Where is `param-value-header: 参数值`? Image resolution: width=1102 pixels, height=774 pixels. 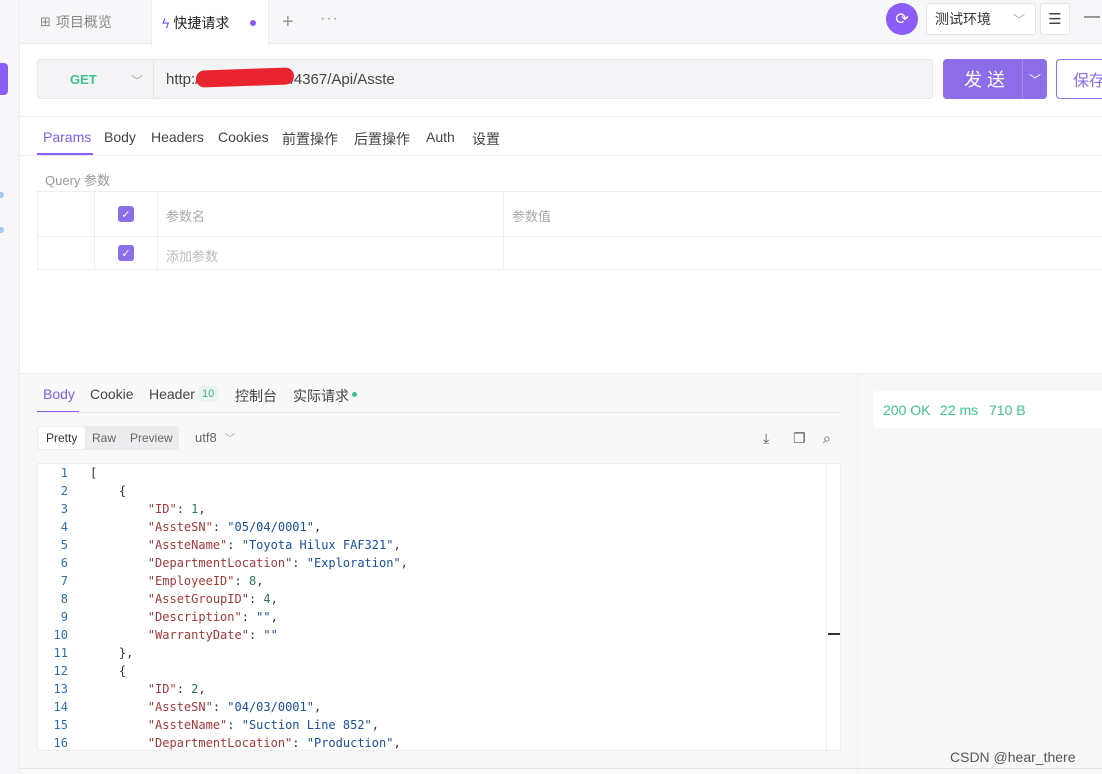
param-value-header: 参数值 is located at coordinates (532, 216).